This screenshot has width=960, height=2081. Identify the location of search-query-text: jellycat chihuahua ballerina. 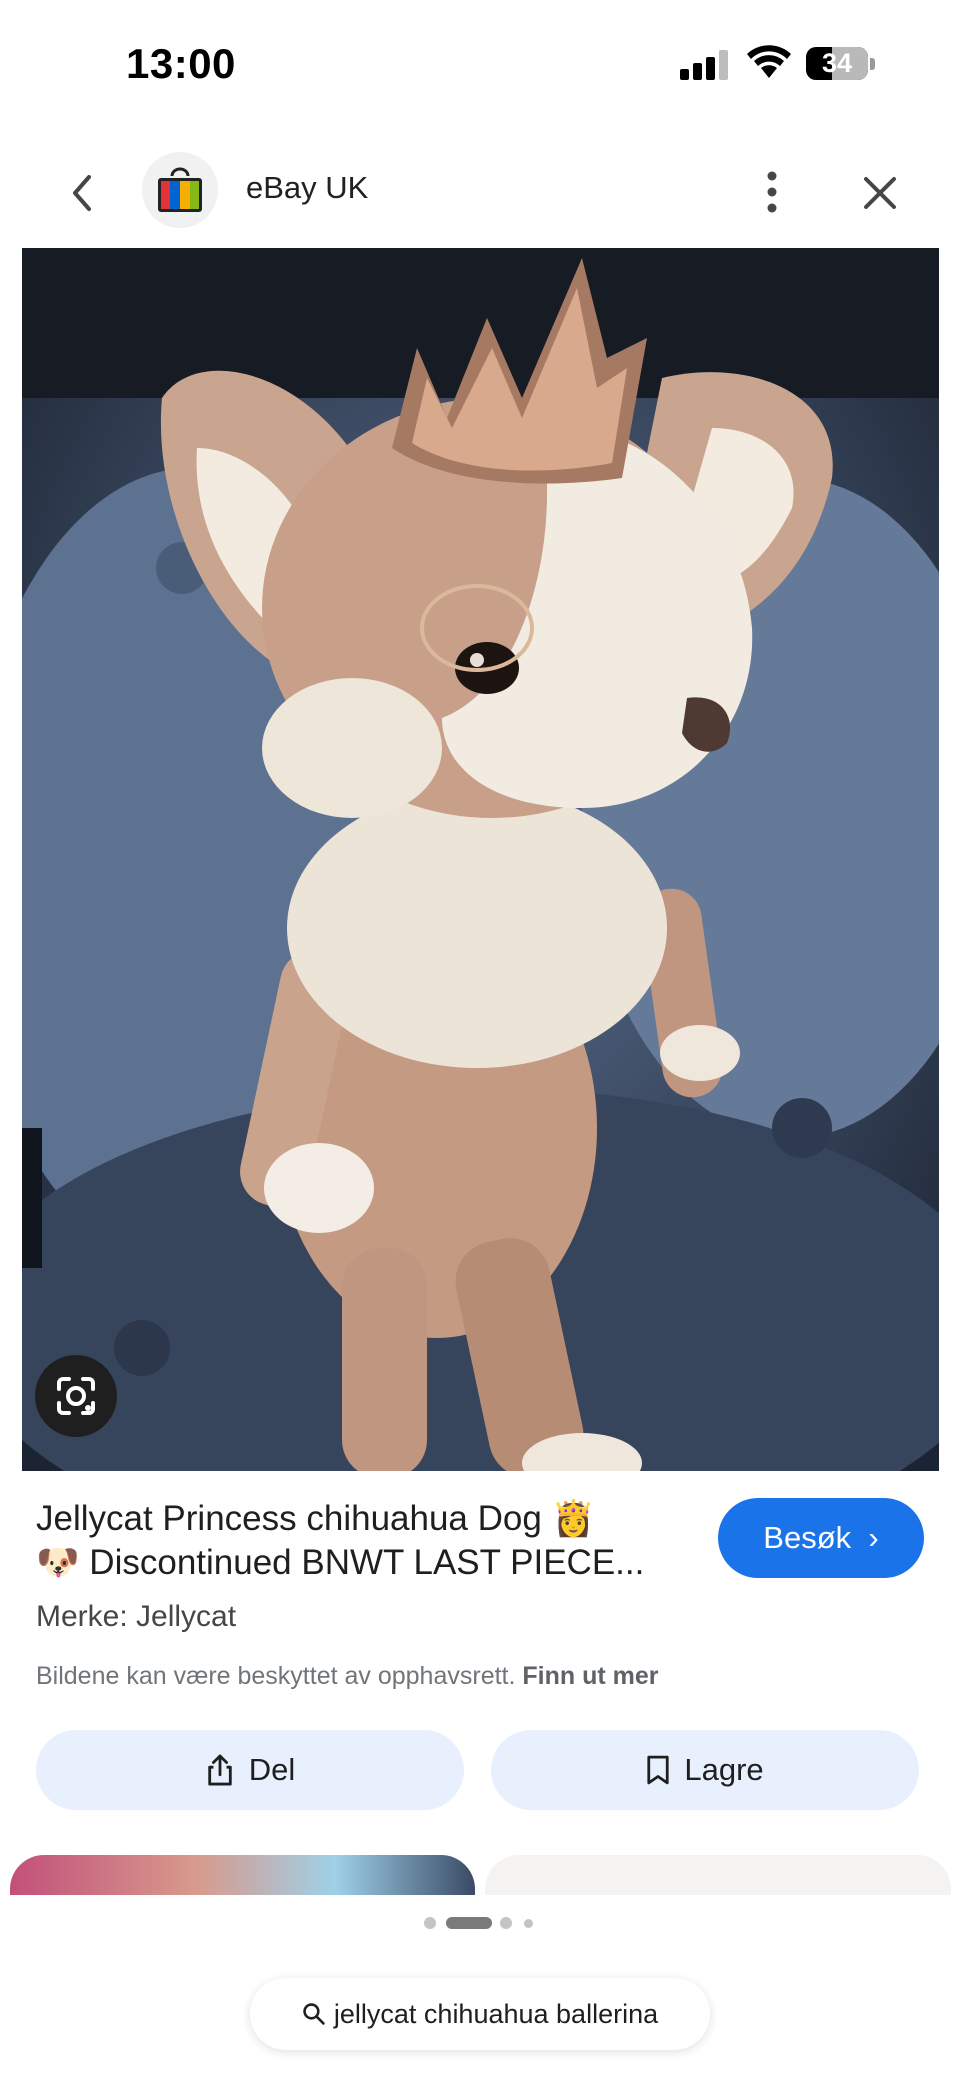
(496, 2013).